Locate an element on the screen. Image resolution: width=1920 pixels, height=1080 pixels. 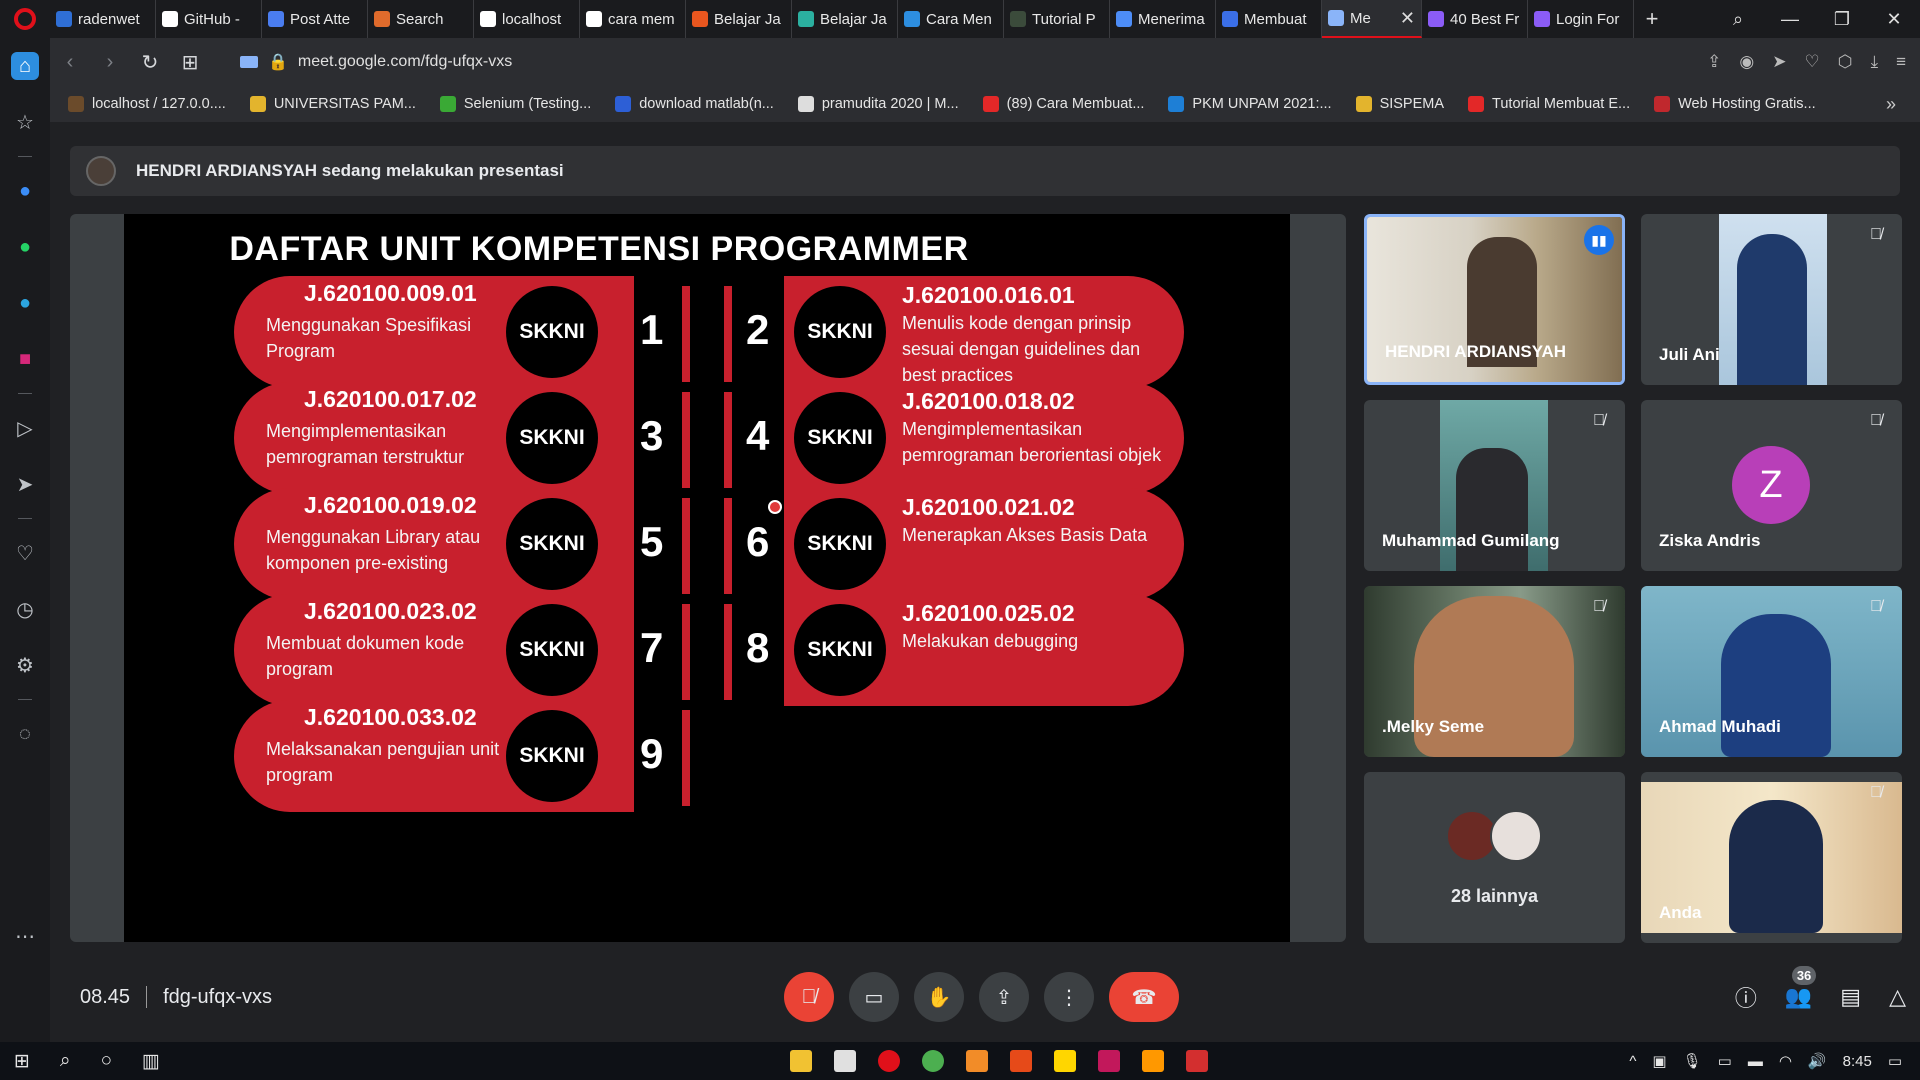
share-icon: ⇪ is located at coordinates (1714, 62).